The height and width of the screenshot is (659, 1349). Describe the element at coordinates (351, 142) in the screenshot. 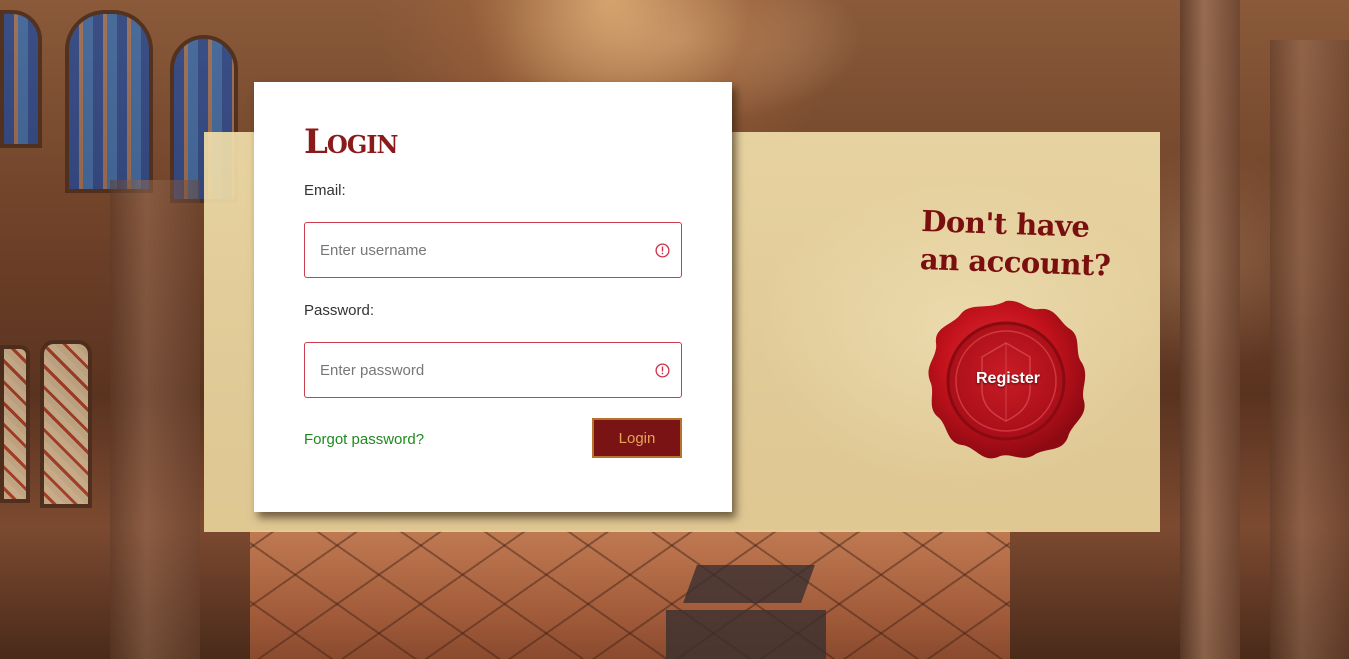

I see `login-title: Login` at that location.